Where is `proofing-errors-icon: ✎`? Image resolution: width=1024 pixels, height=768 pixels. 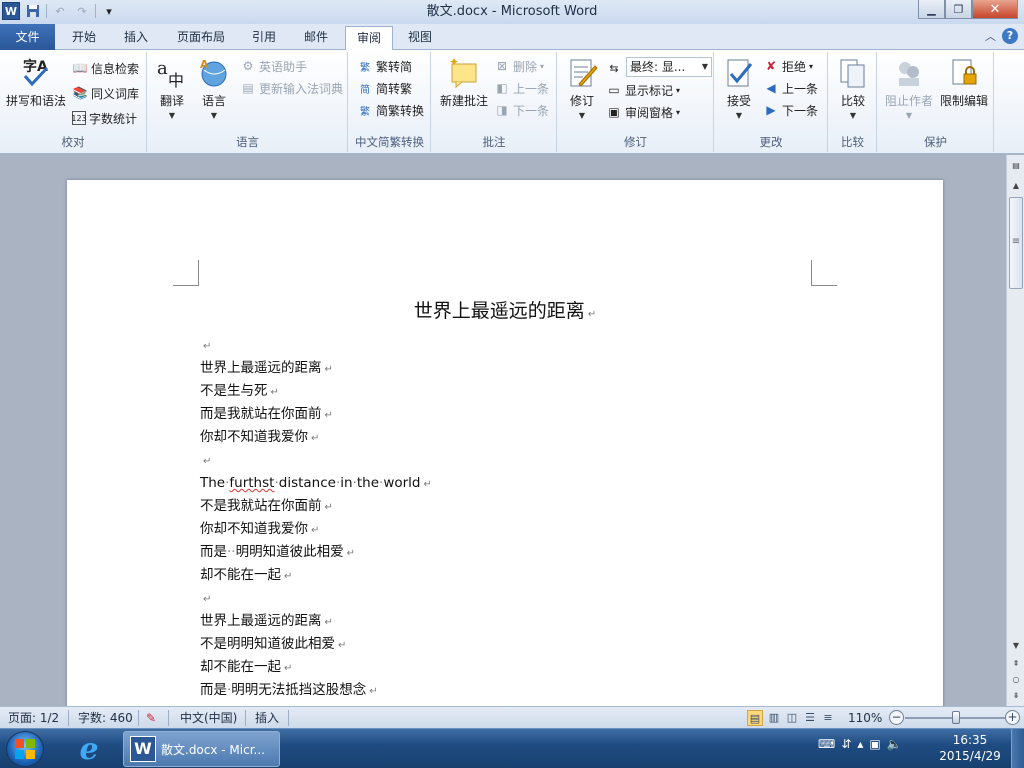
proofing-errors-icon: ✎ is located at coordinates (151, 718).